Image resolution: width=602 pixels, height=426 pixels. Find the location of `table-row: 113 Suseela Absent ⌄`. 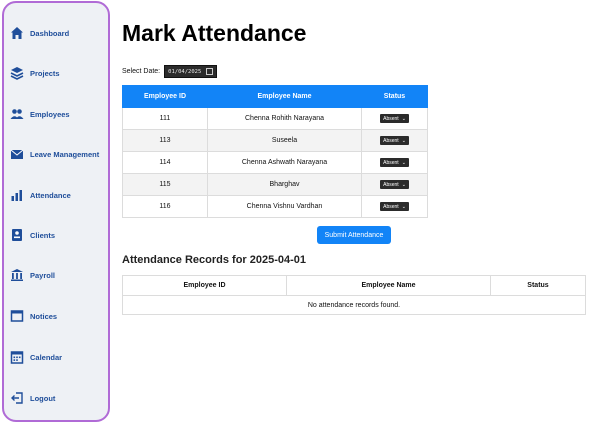

table-row: 113 Suseela Absent ⌄ is located at coordinates (275, 140).